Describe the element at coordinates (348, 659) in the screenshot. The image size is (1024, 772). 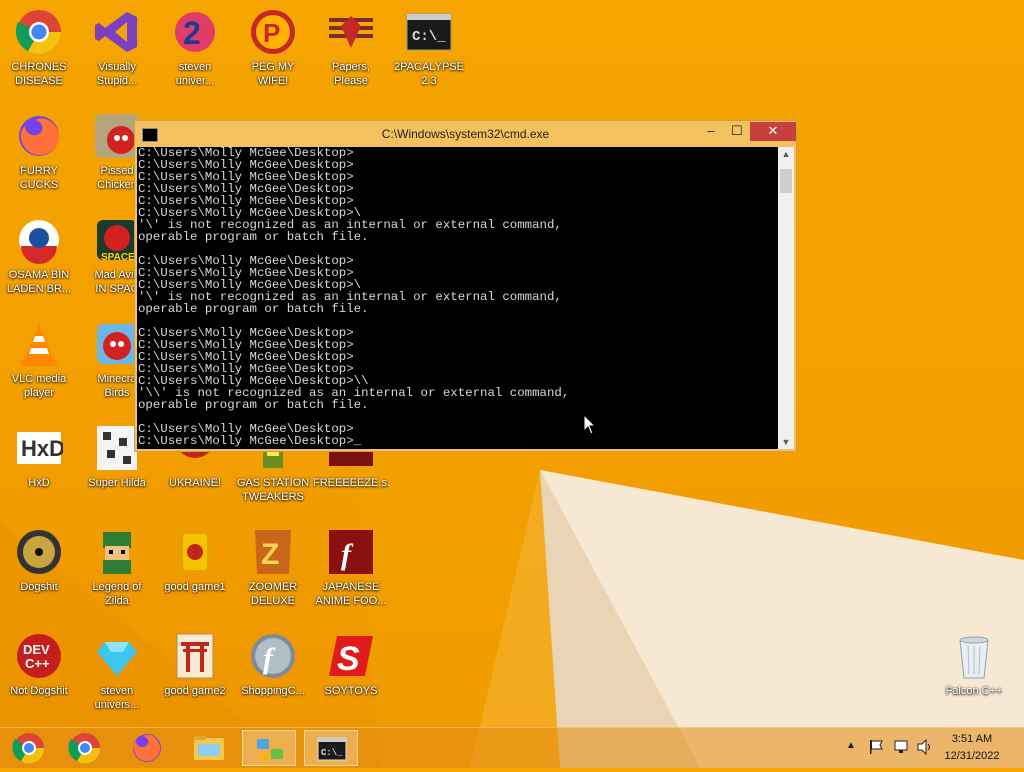
I see `svg-text: S` at that location.